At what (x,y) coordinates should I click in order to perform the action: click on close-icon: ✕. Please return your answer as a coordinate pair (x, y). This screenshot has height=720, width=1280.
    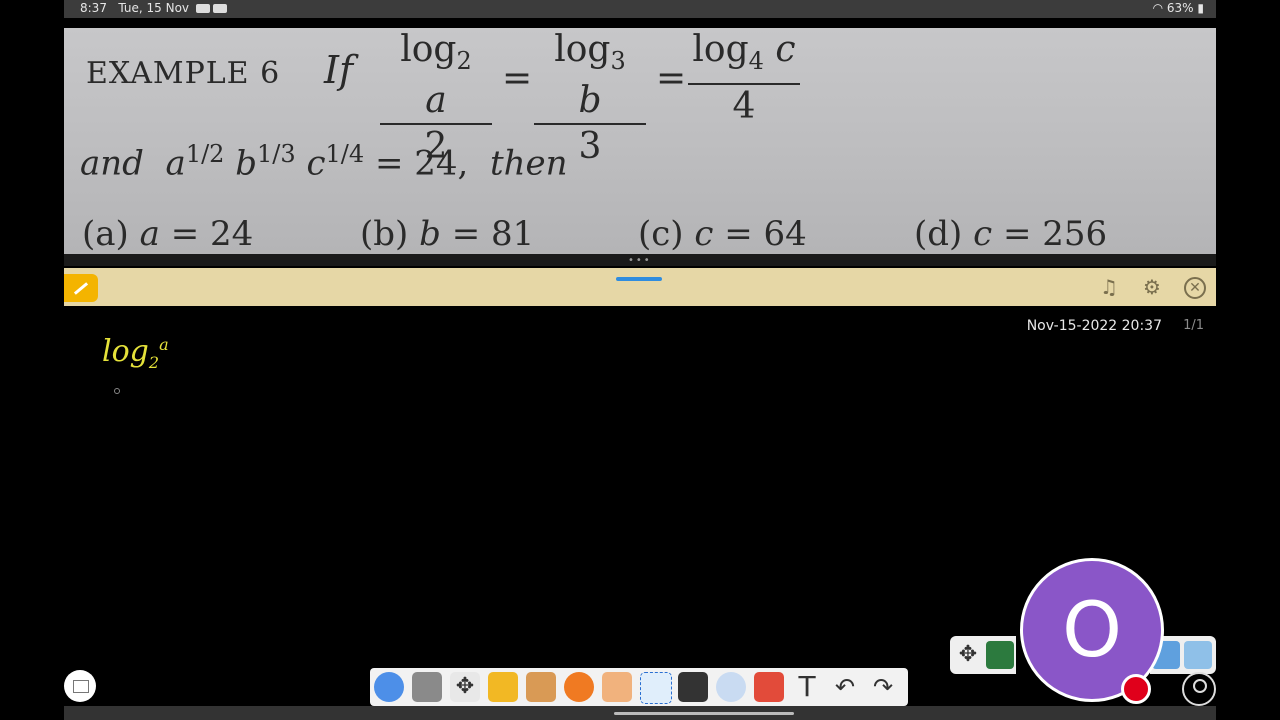
    Looking at the image, I should click on (1195, 288).